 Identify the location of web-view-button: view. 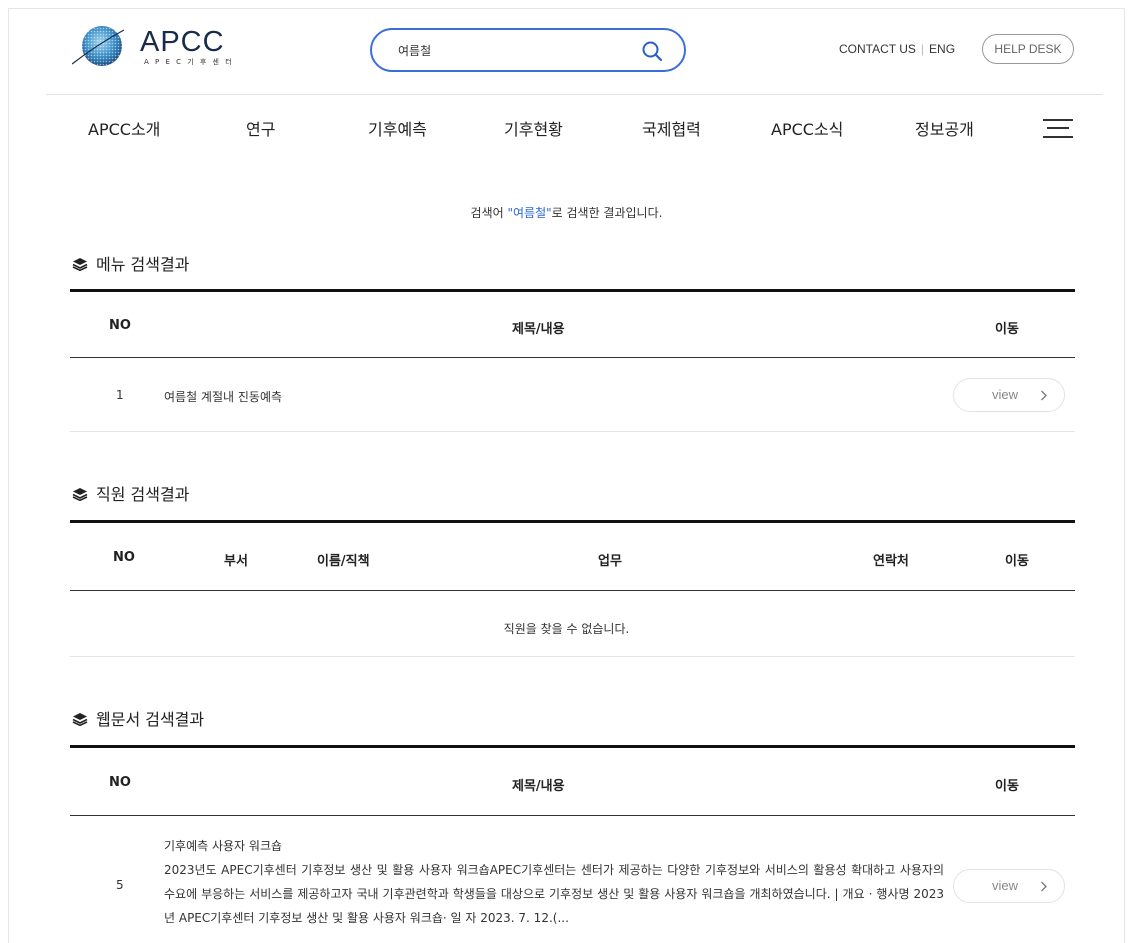
(1009, 886).